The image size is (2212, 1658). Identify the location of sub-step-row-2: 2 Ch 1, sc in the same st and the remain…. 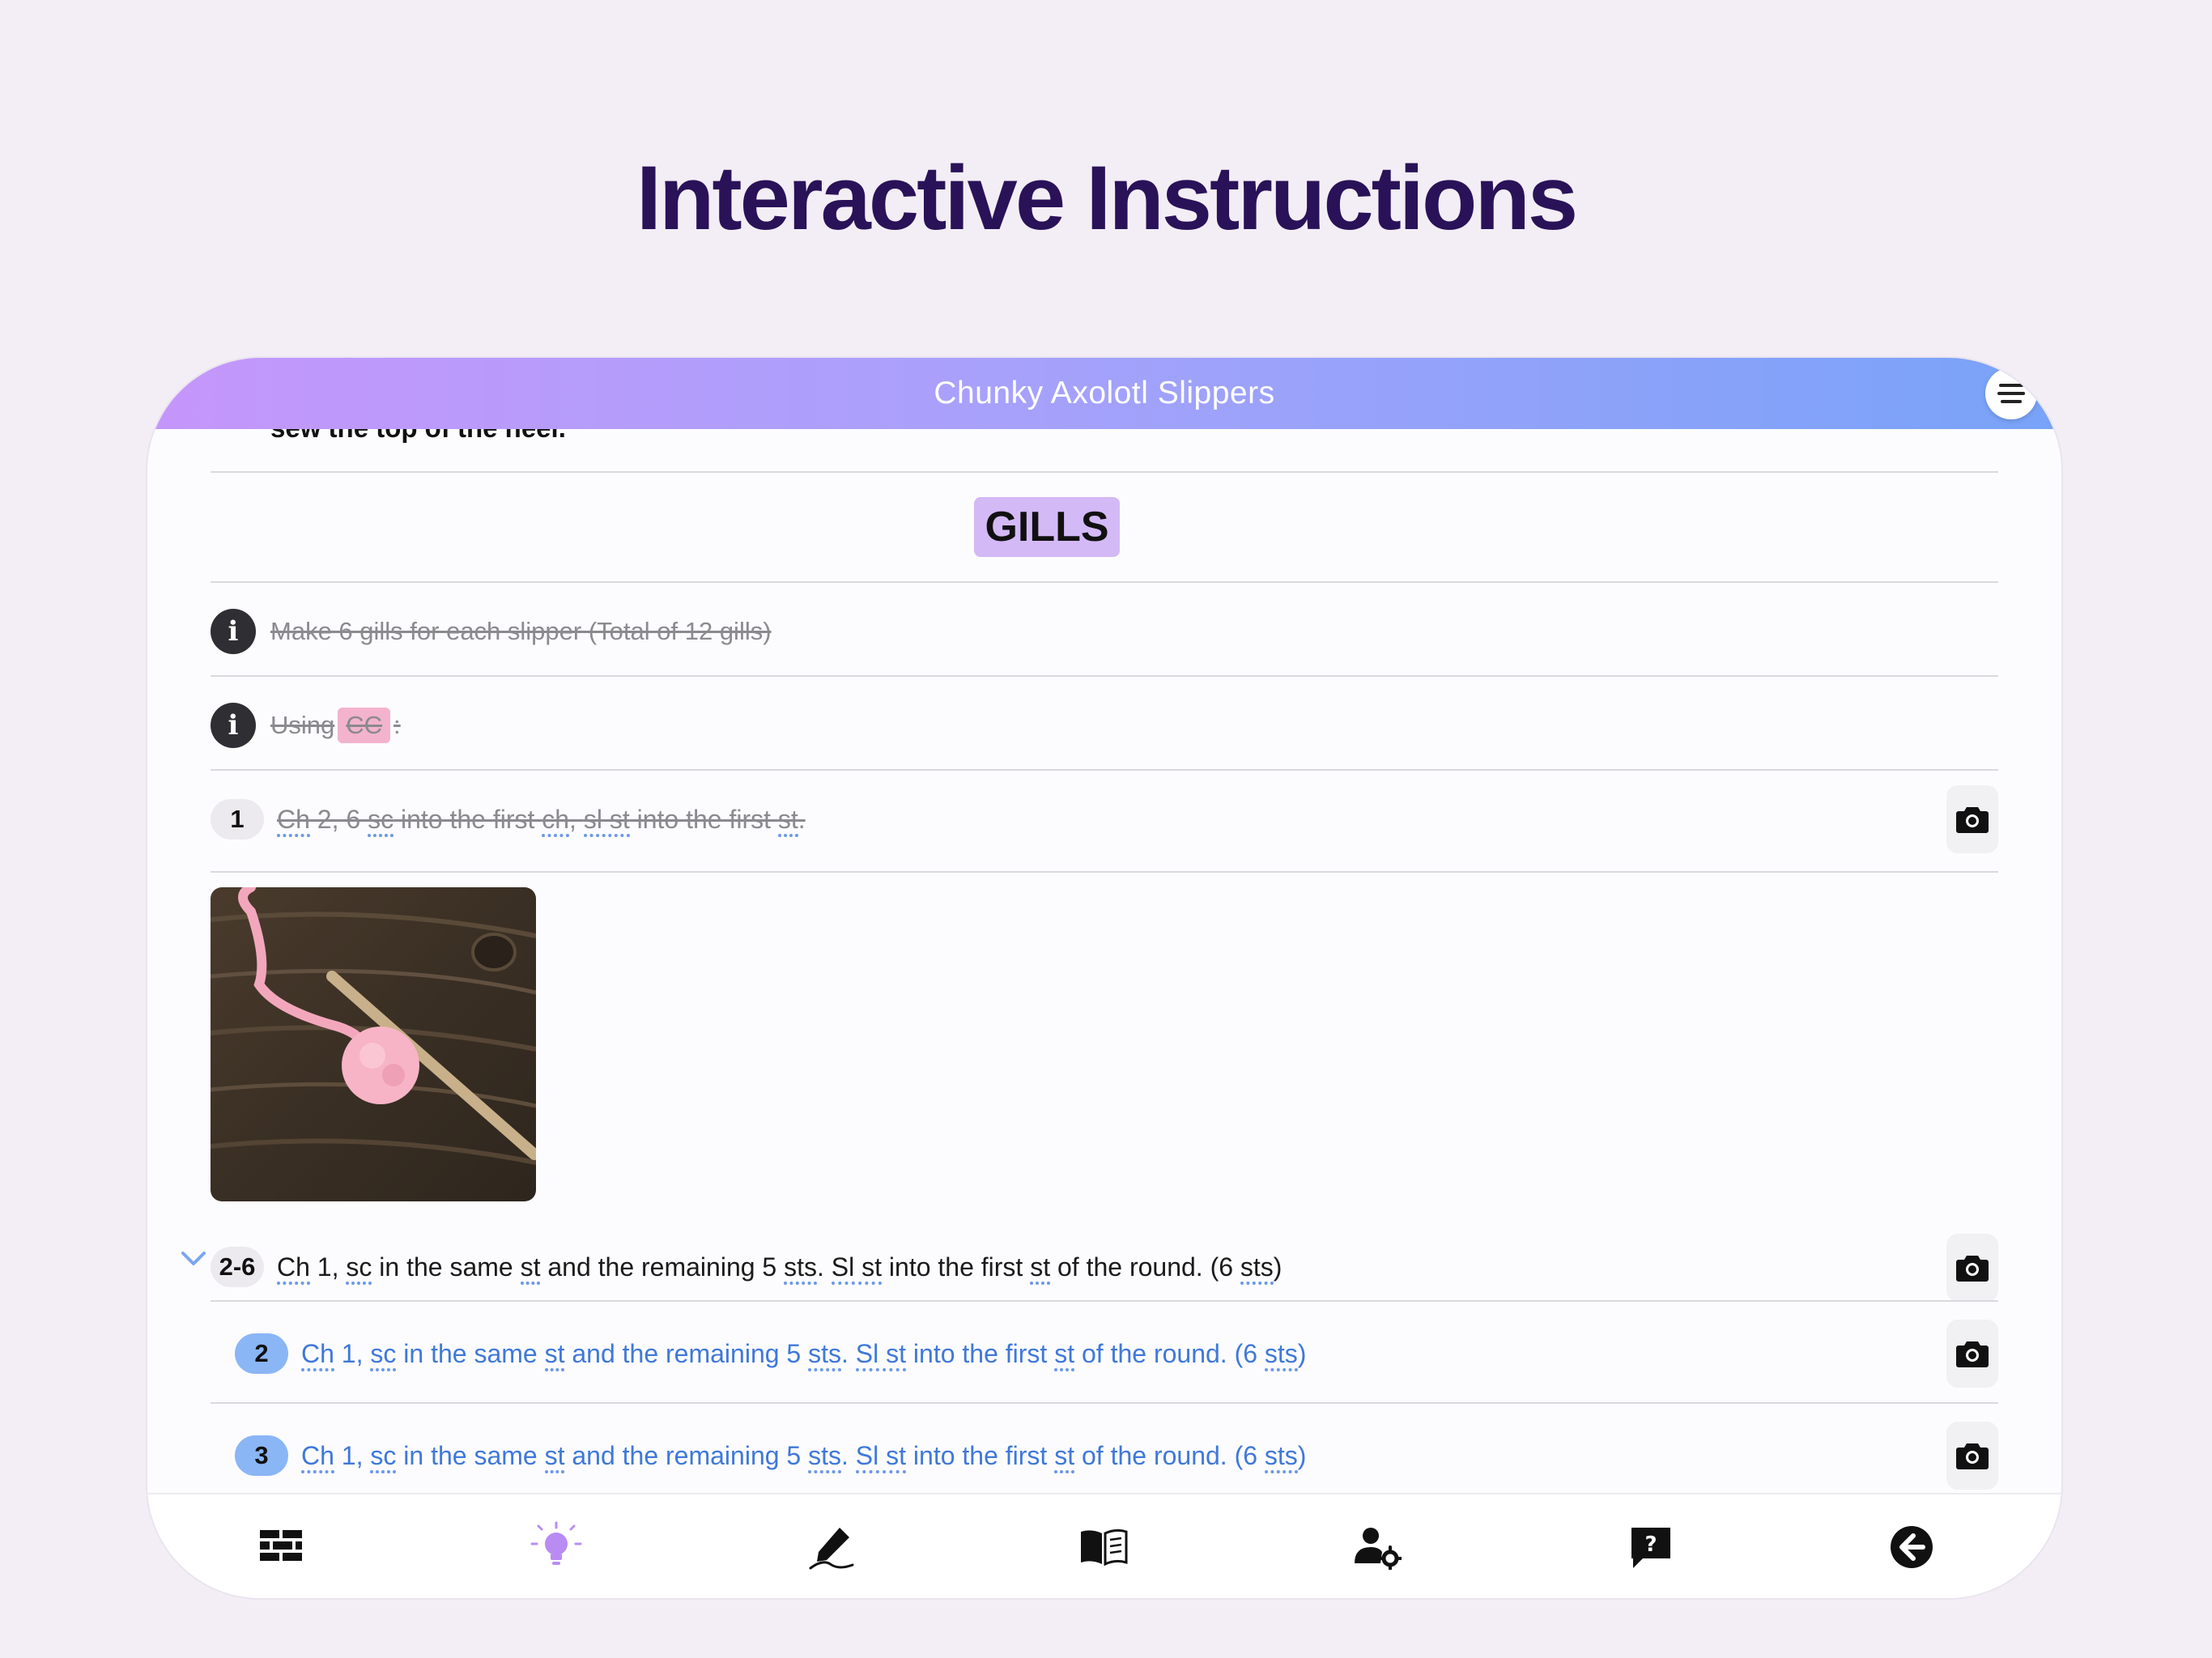
(770, 1353).